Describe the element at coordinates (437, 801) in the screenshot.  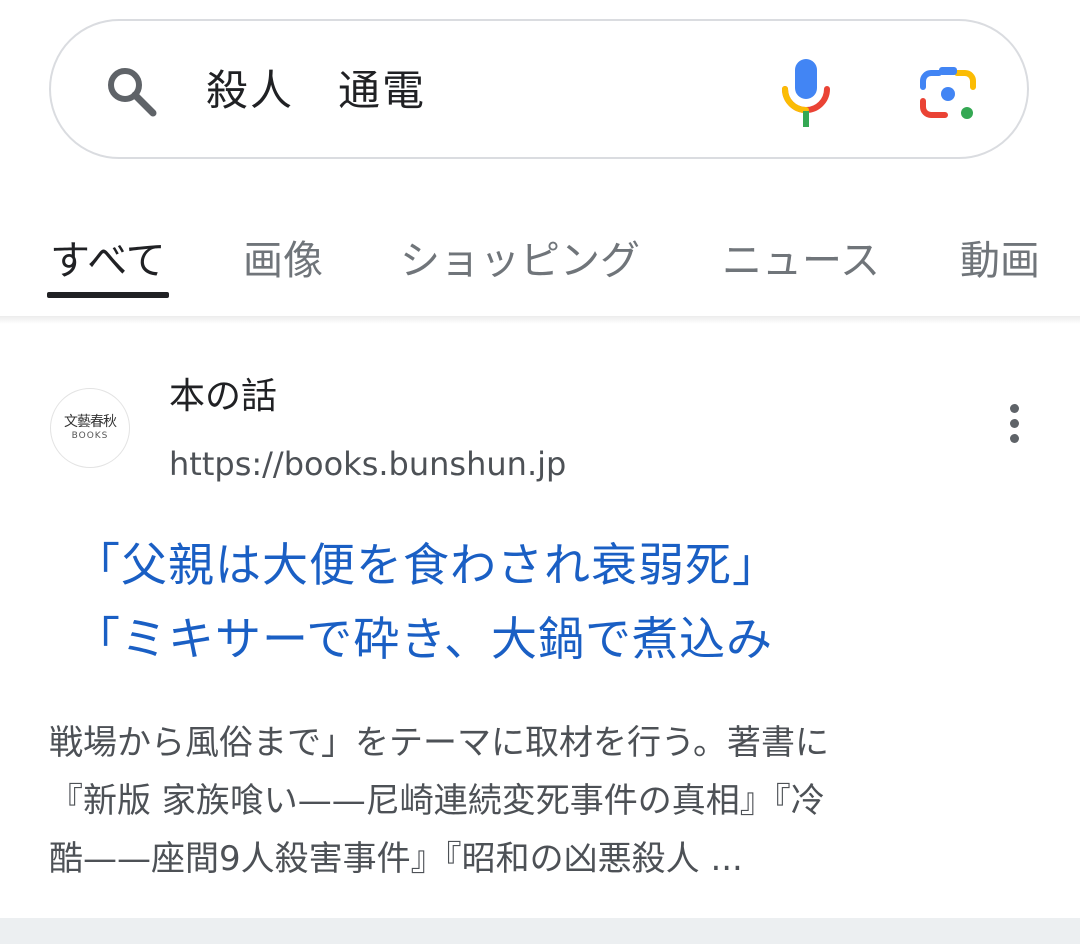
I see `snippet-line-2: 『新版 家族喰い——尼崎連続変死事件の真相』『冷` at that location.